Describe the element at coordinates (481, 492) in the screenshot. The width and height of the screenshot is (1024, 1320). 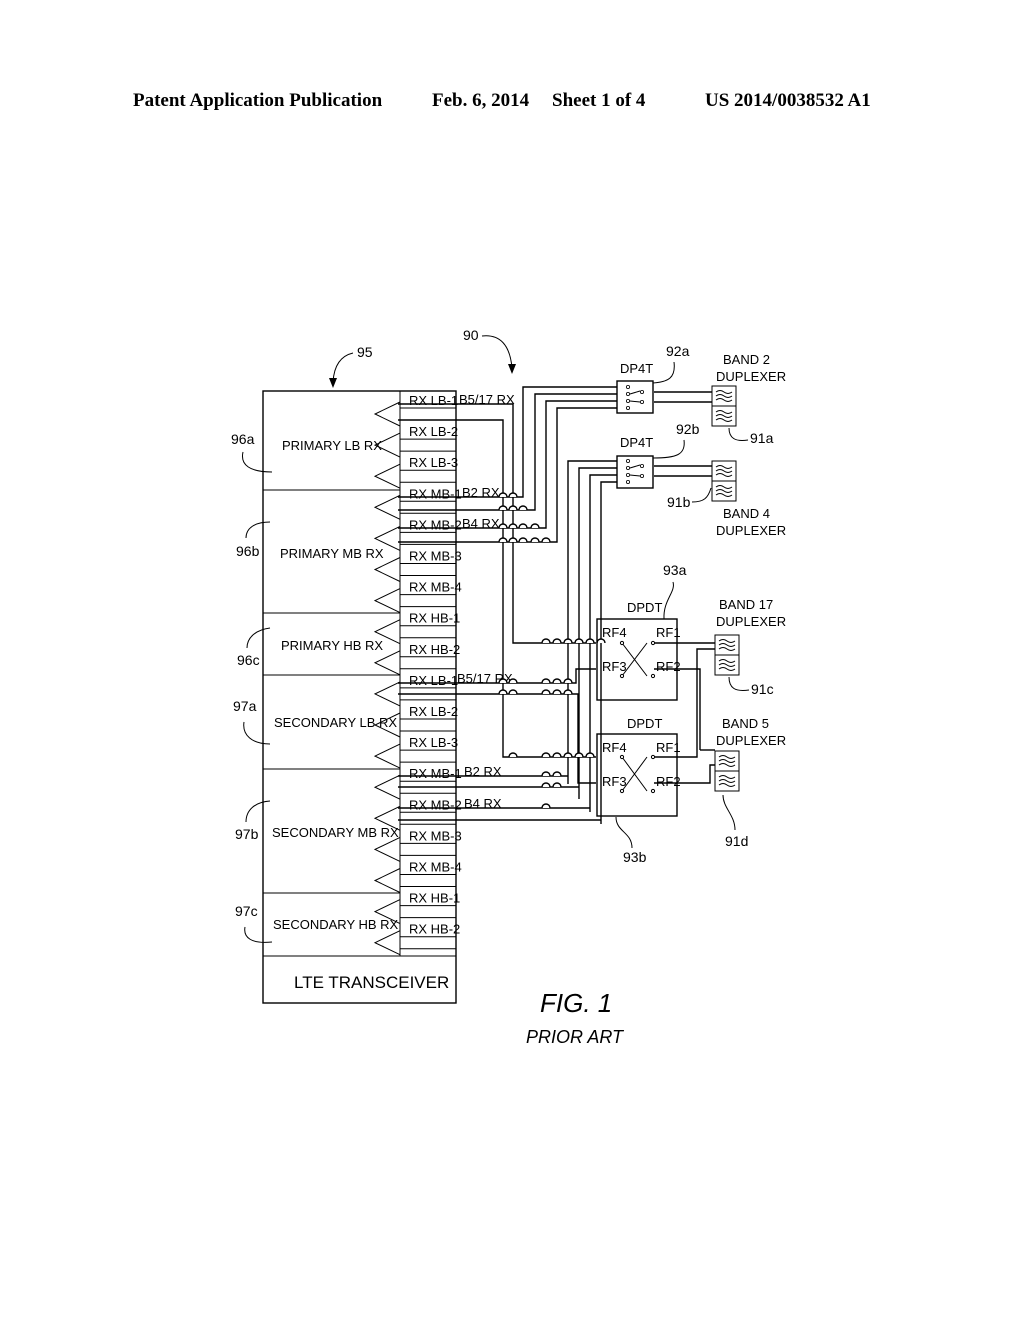
I see `signal-b2-primary: B2 RX` at that location.